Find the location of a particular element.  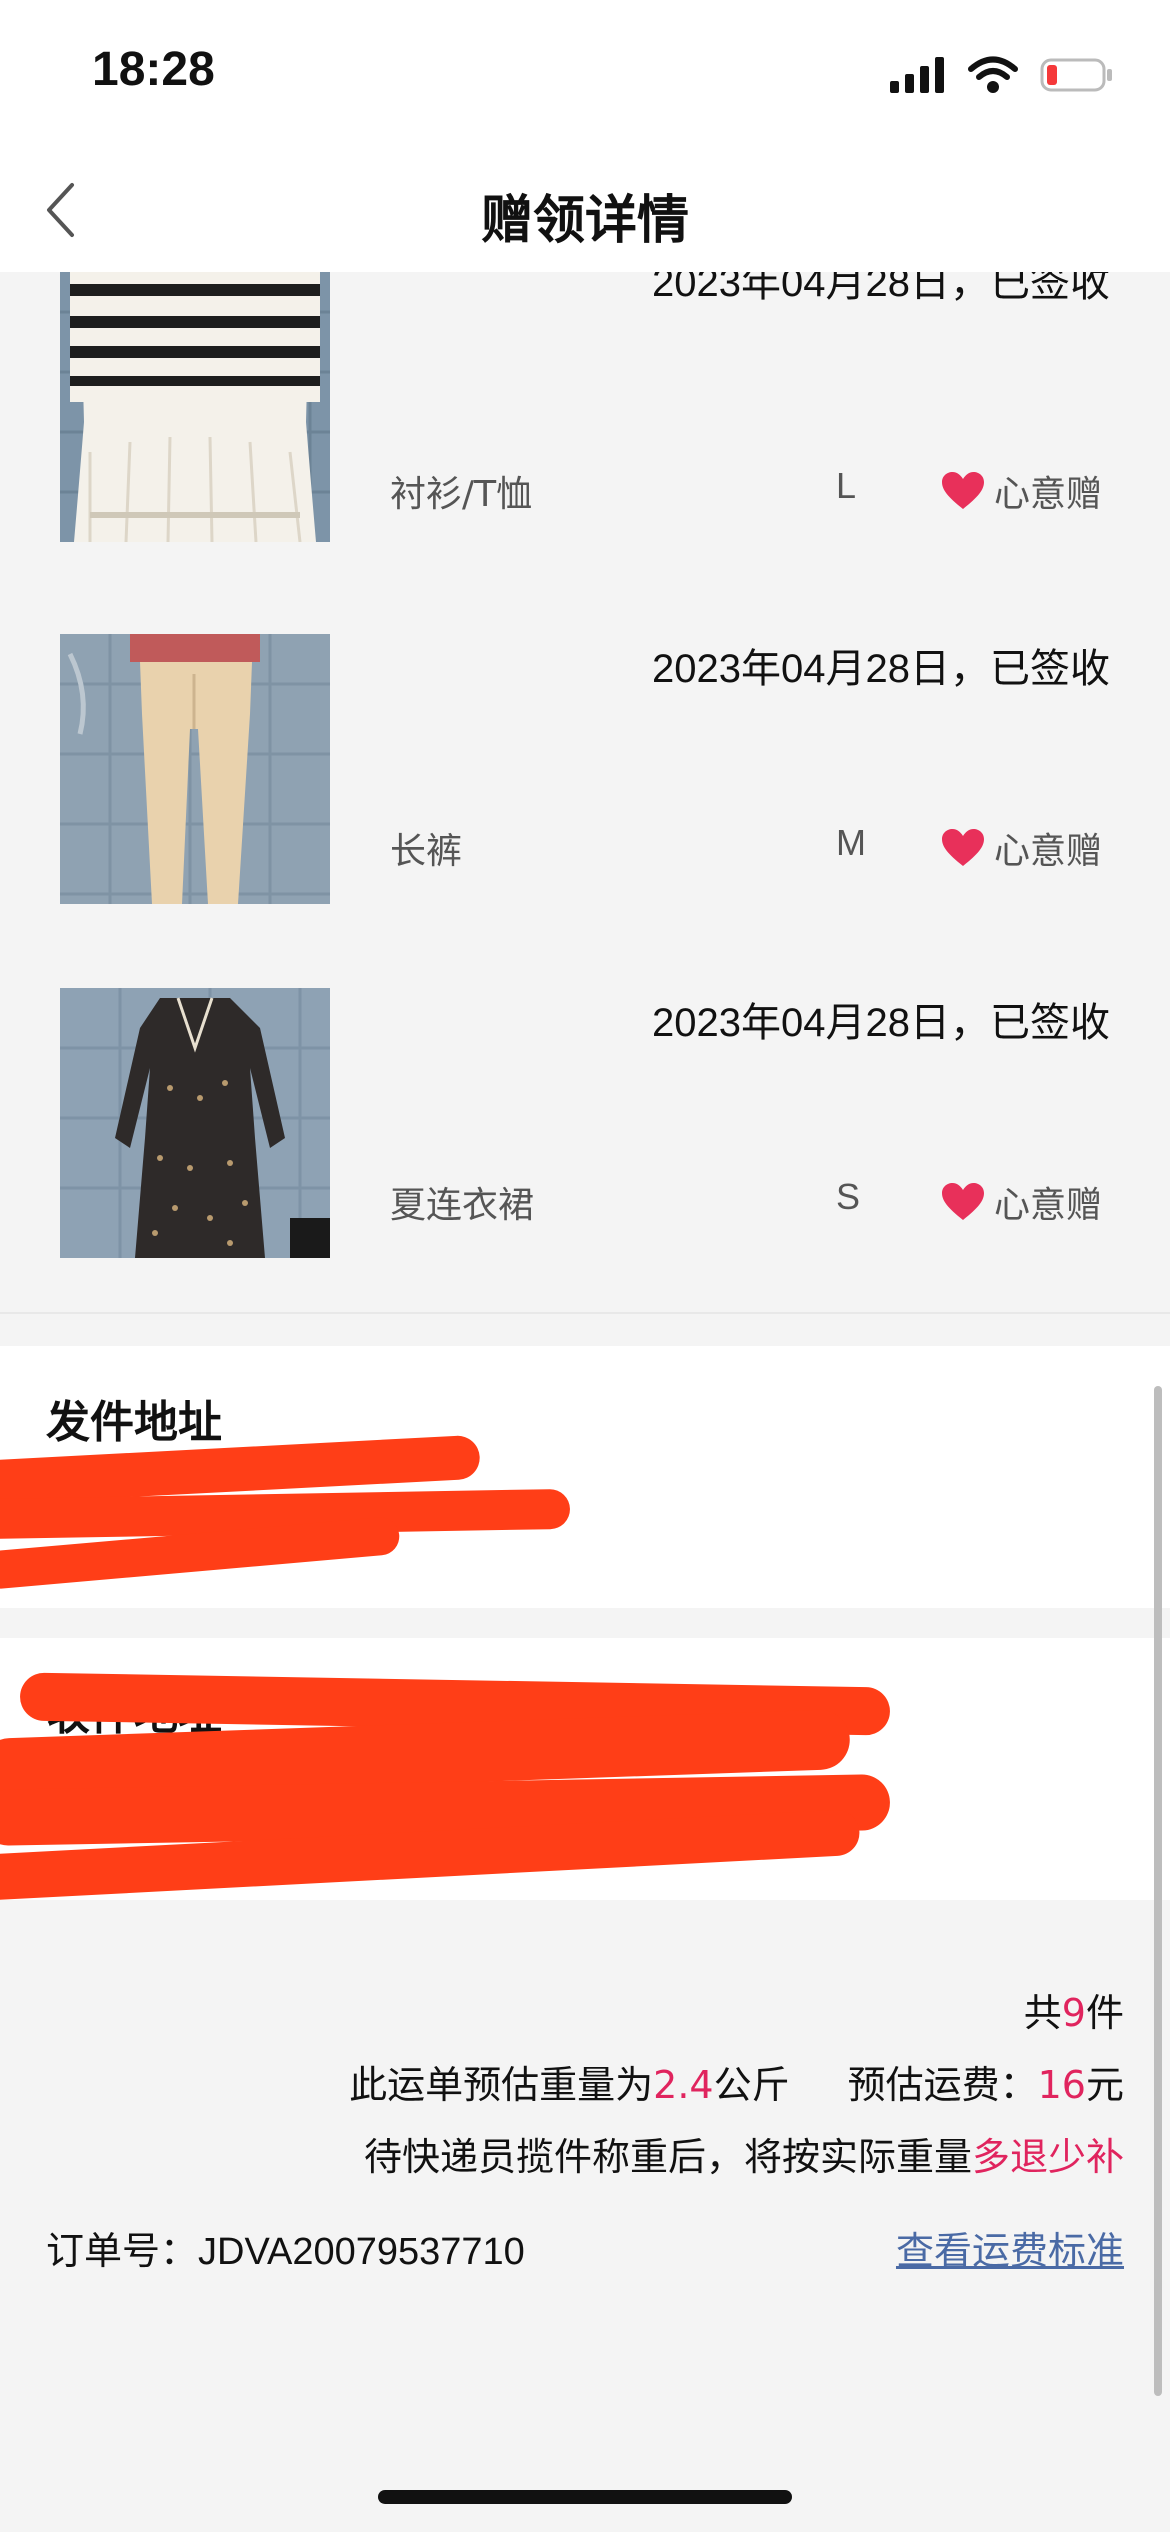

status-time: 18:28 is located at coordinates (153, 69).